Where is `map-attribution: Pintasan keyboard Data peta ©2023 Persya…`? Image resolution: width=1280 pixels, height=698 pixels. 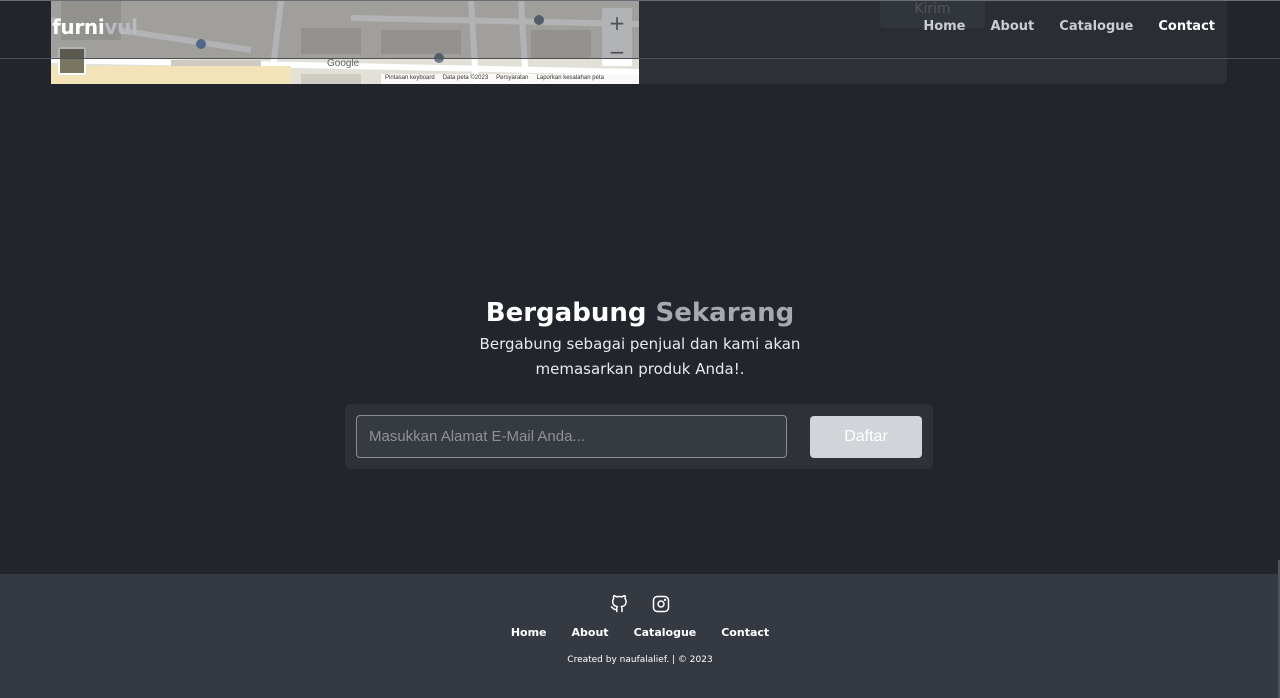
map-attribution: Pintasan keyboard Data peta ©2023 Persya… is located at coordinates (510, 79).